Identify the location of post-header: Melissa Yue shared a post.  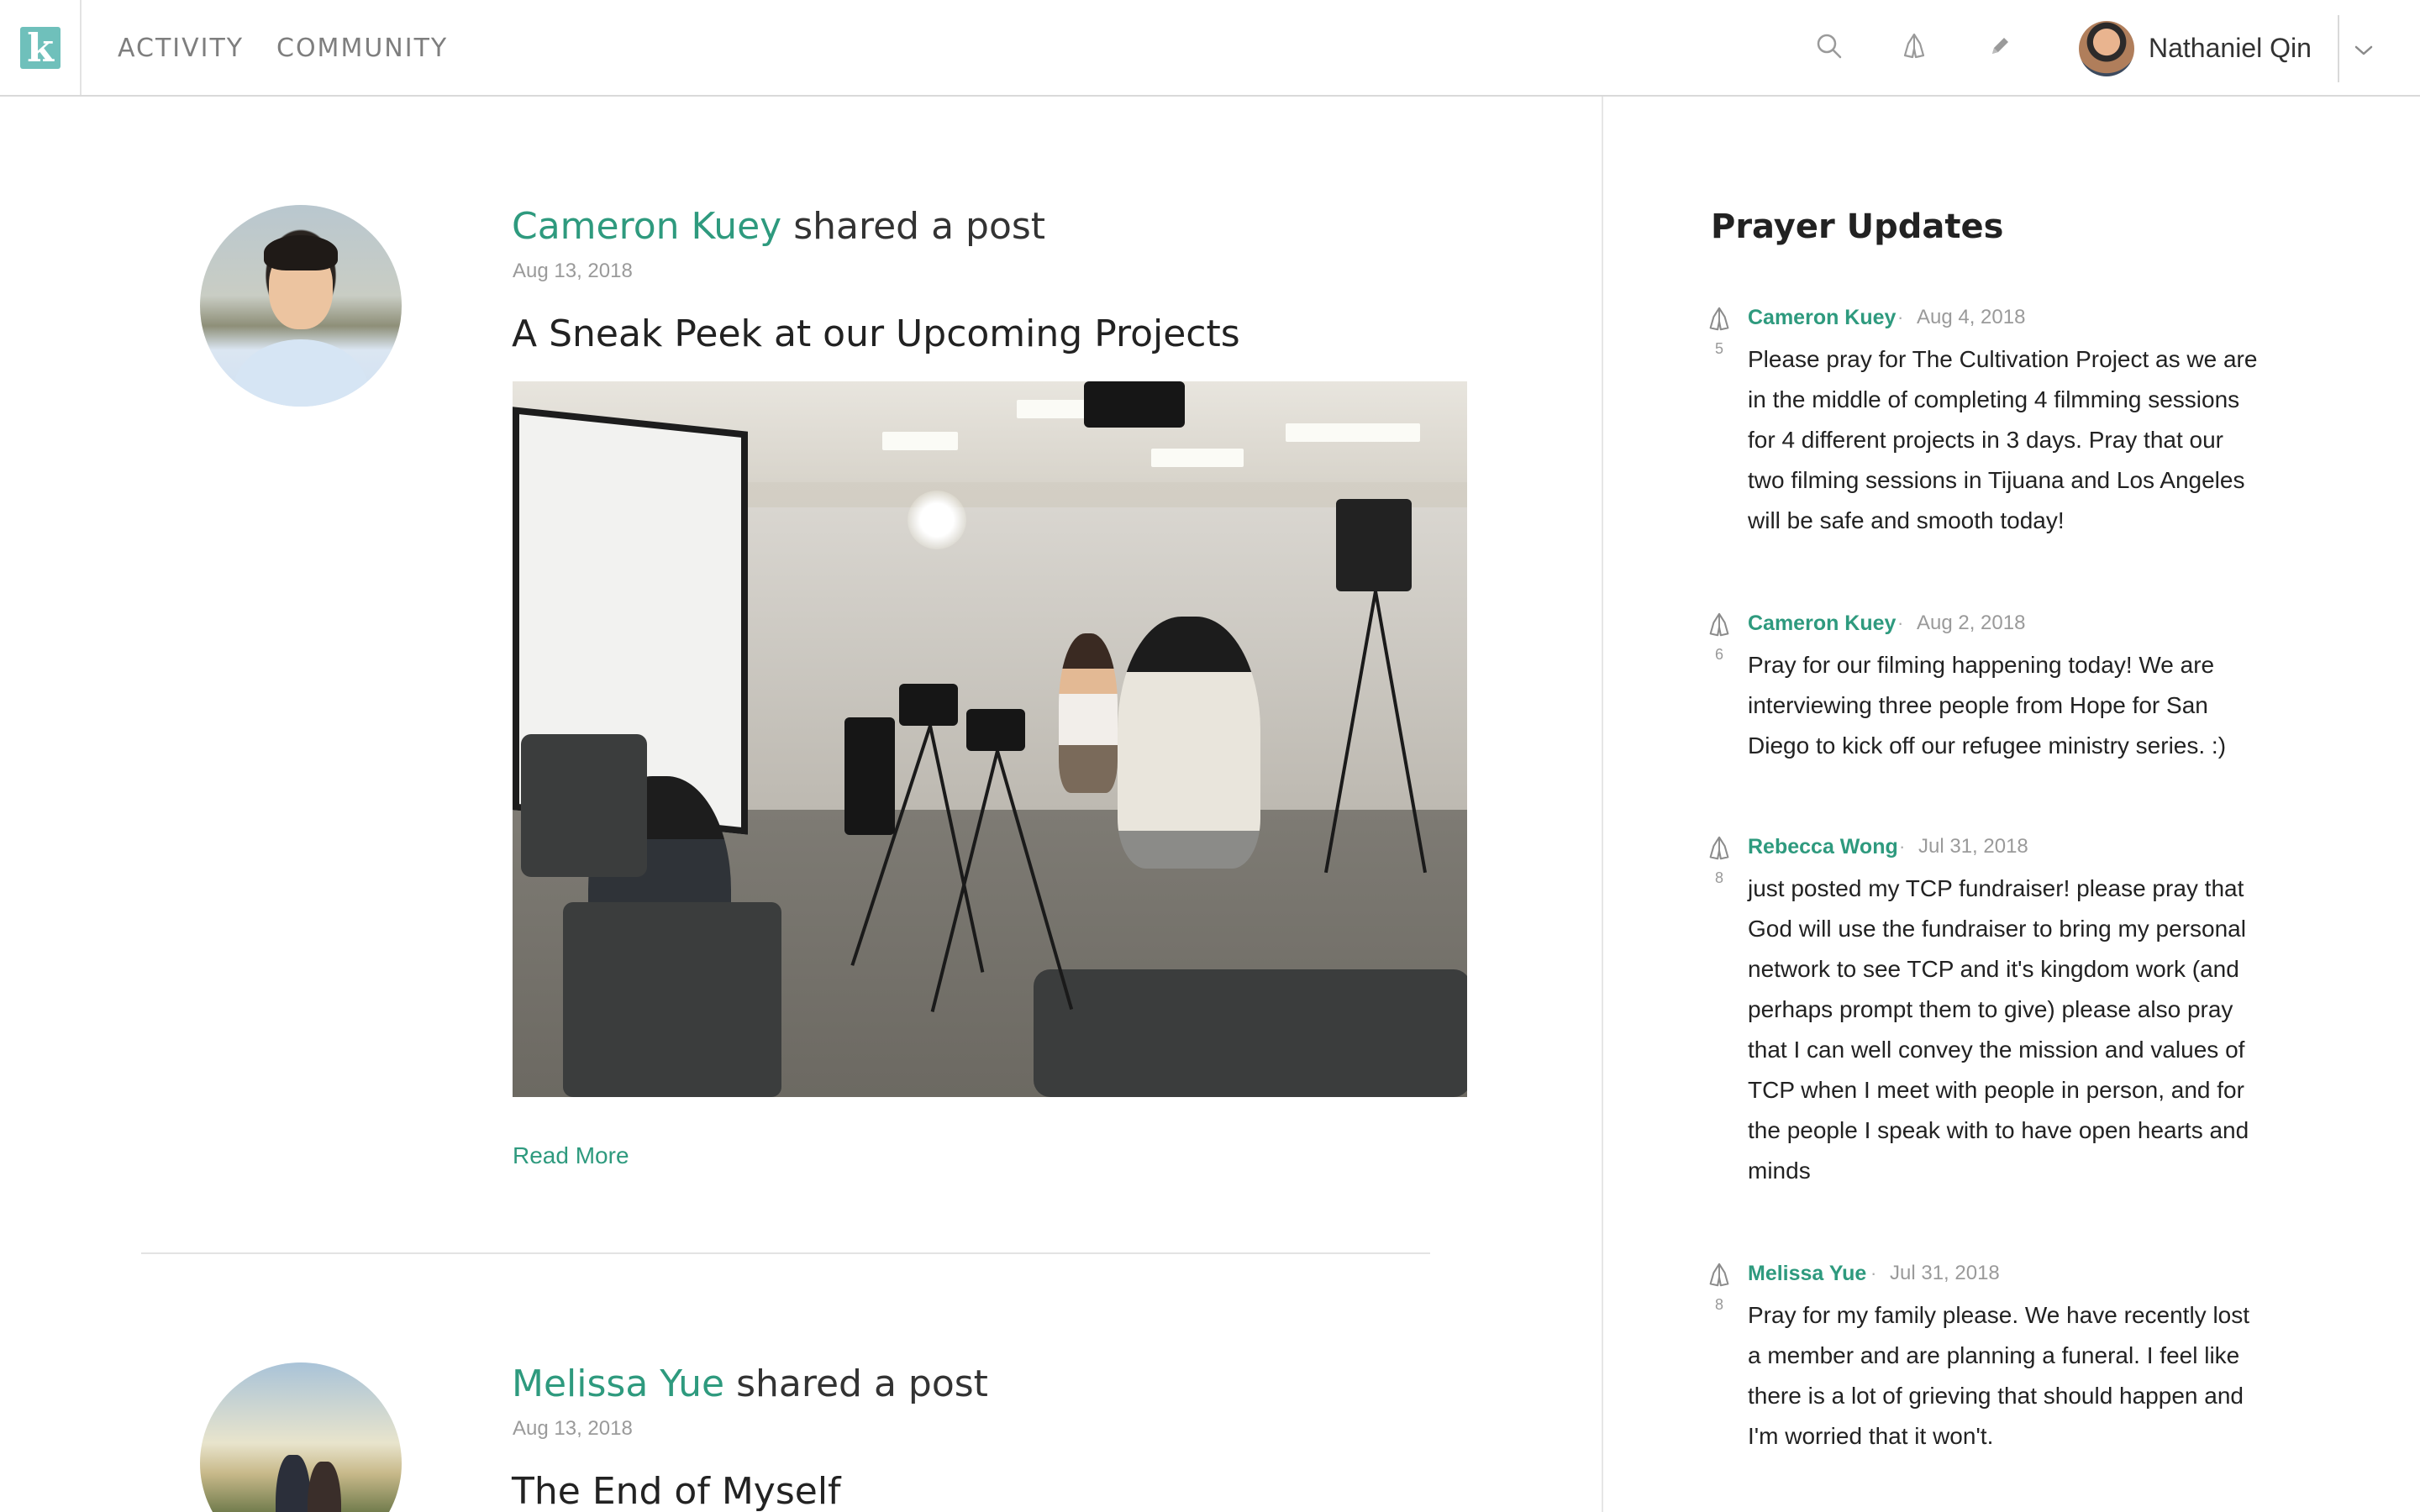
(750, 1384).